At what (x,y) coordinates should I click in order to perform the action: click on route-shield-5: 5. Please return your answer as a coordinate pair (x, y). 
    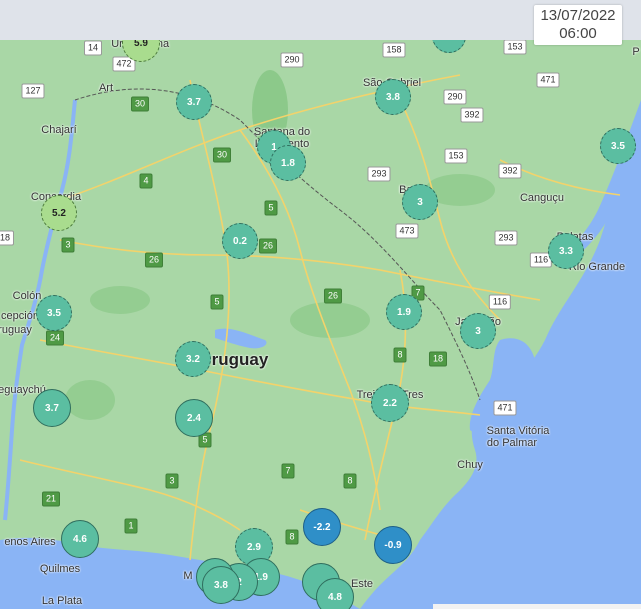
    Looking at the image, I should click on (271, 208).